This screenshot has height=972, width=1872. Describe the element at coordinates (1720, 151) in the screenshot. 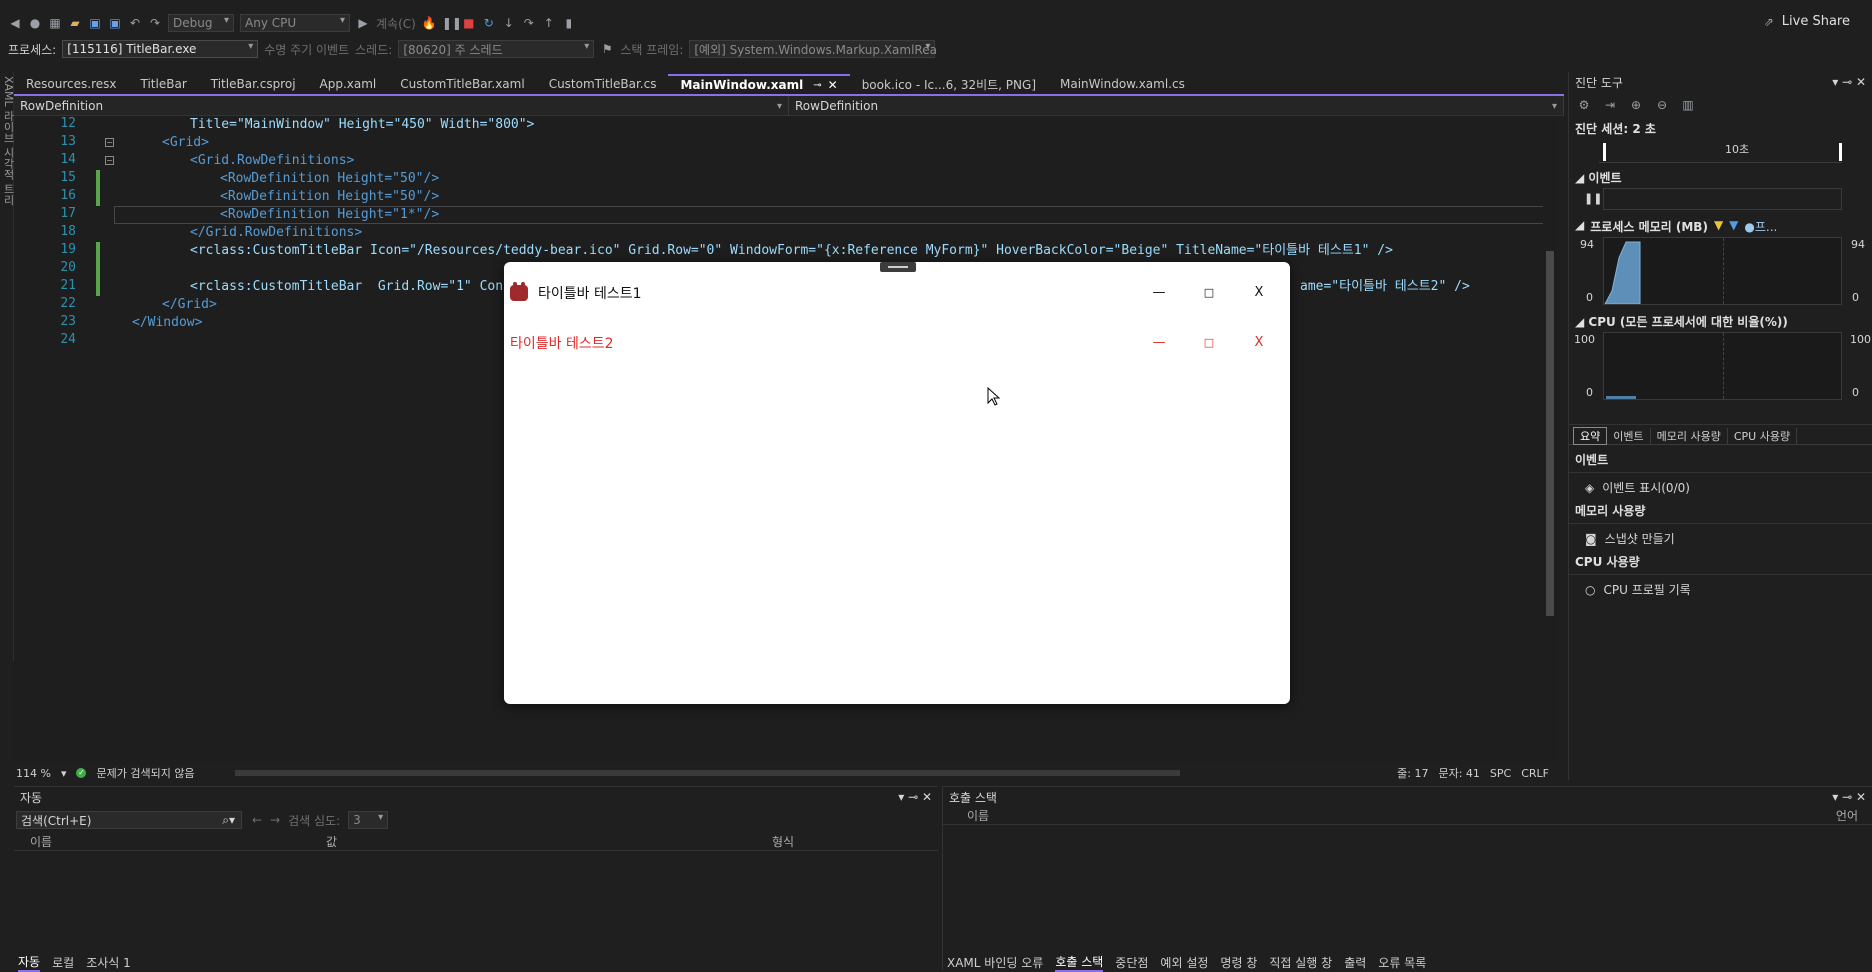

I see `timeline-ruler: 10초` at that location.